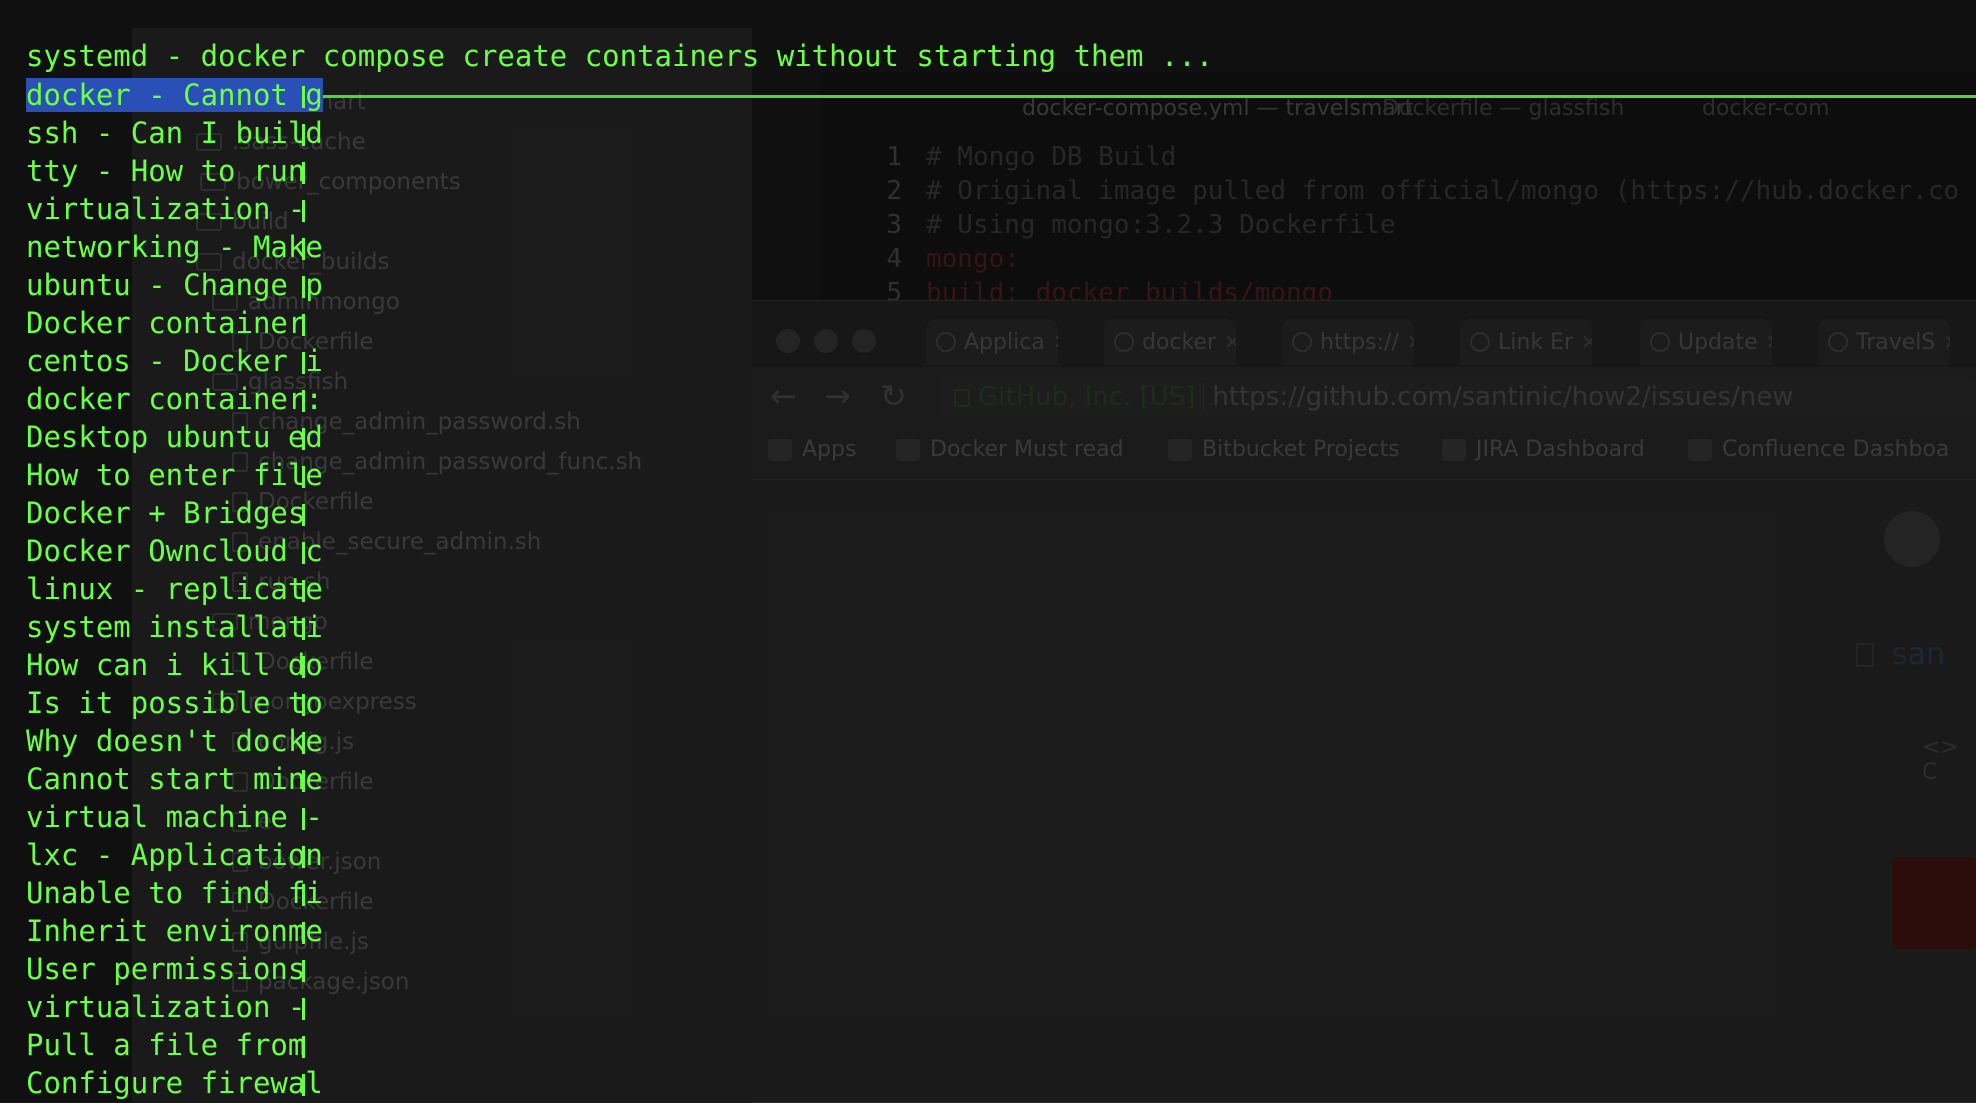  What do you see at coordinates (1180, 449) in the screenshot?
I see `bitbucket-icon` at bounding box center [1180, 449].